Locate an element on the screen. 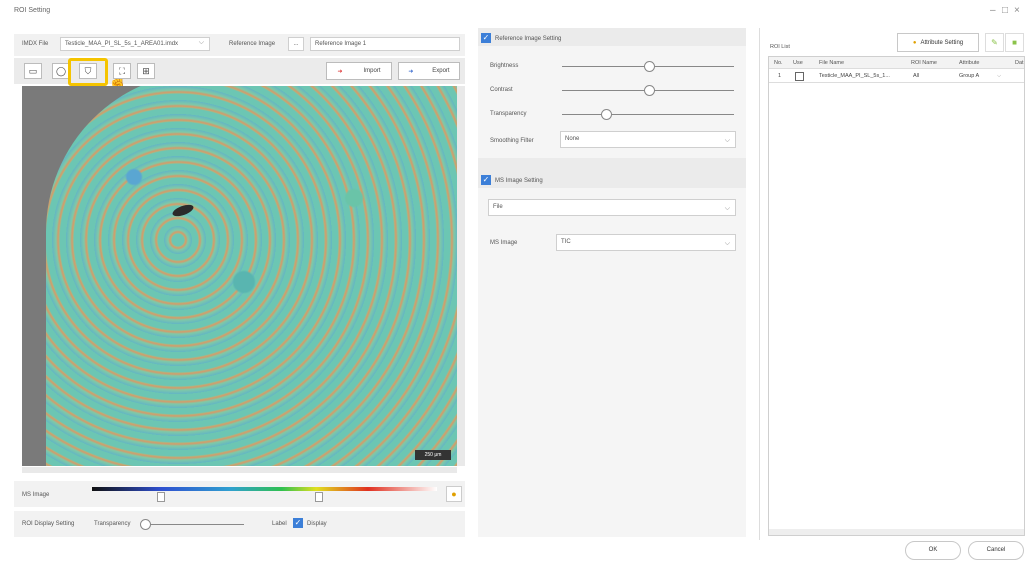 Image resolution: width=1029 pixels, height=564 pixels. row-no: 1 is located at coordinates (780, 76).